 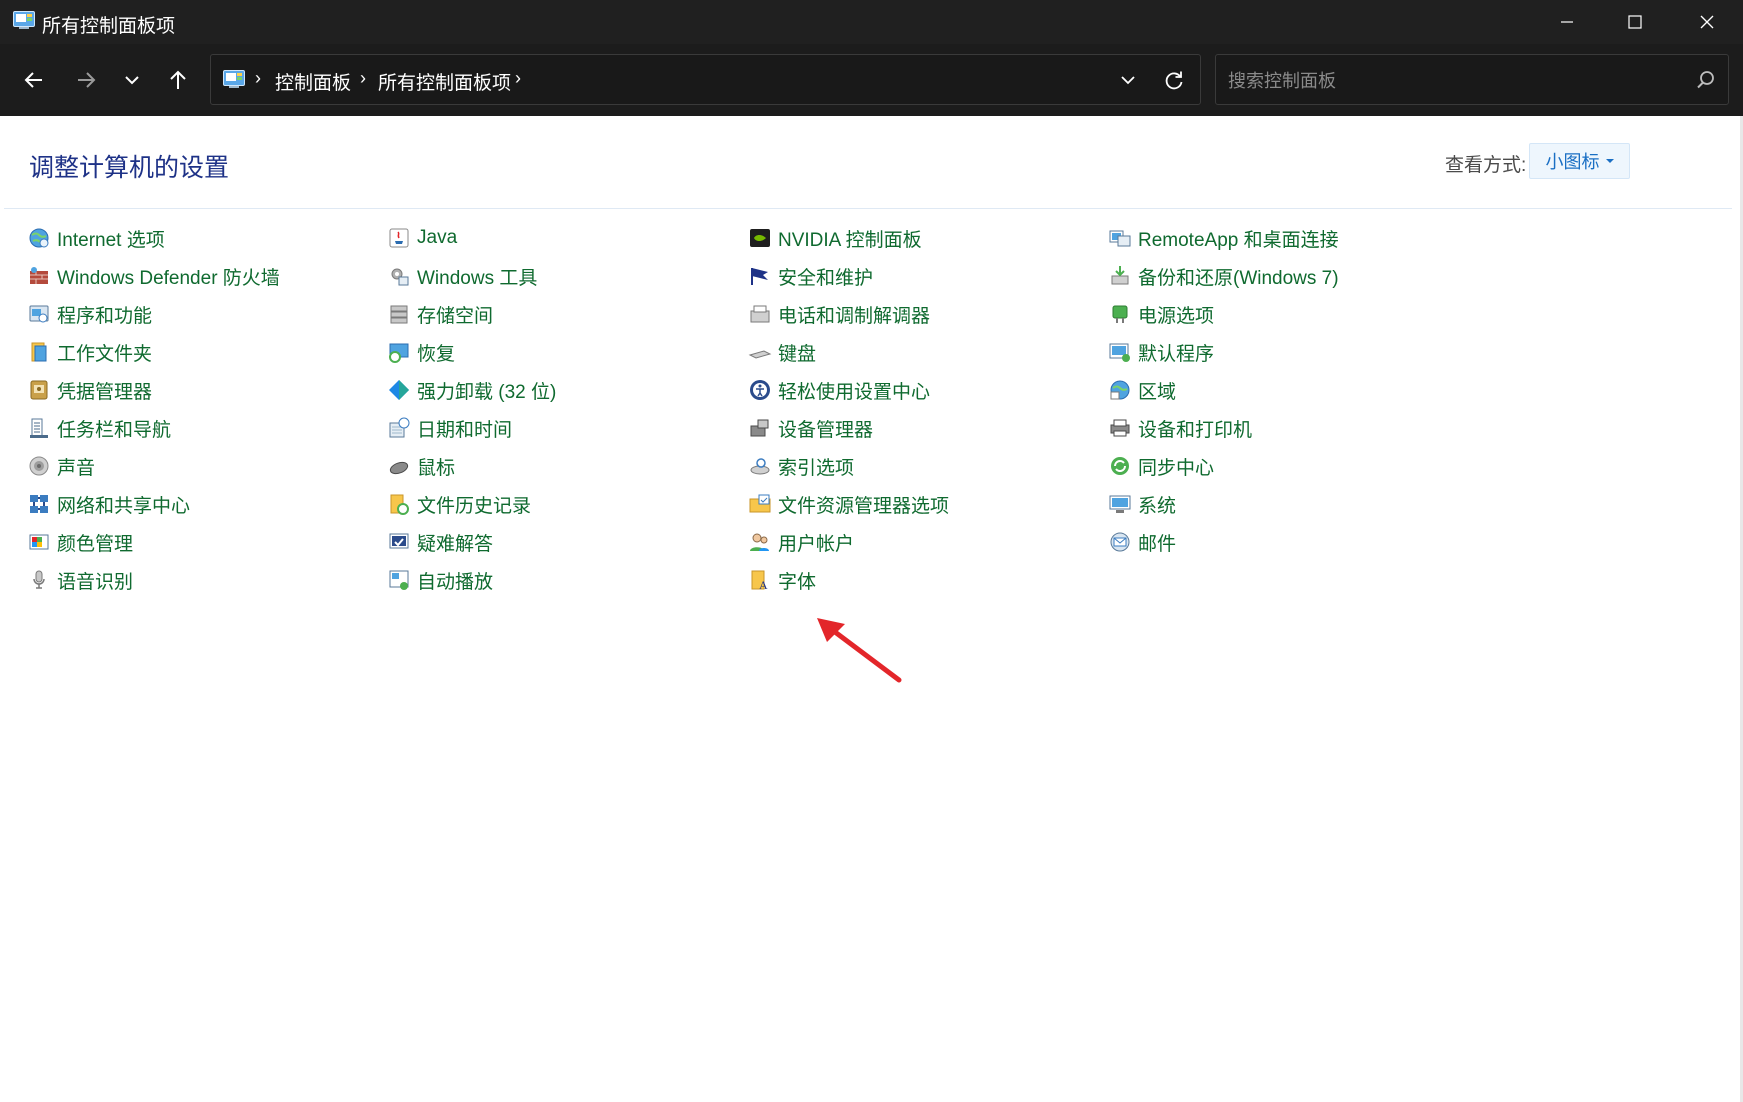 What do you see at coordinates (760, 390) in the screenshot?
I see `ease-of-access-icon` at bounding box center [760, 390].